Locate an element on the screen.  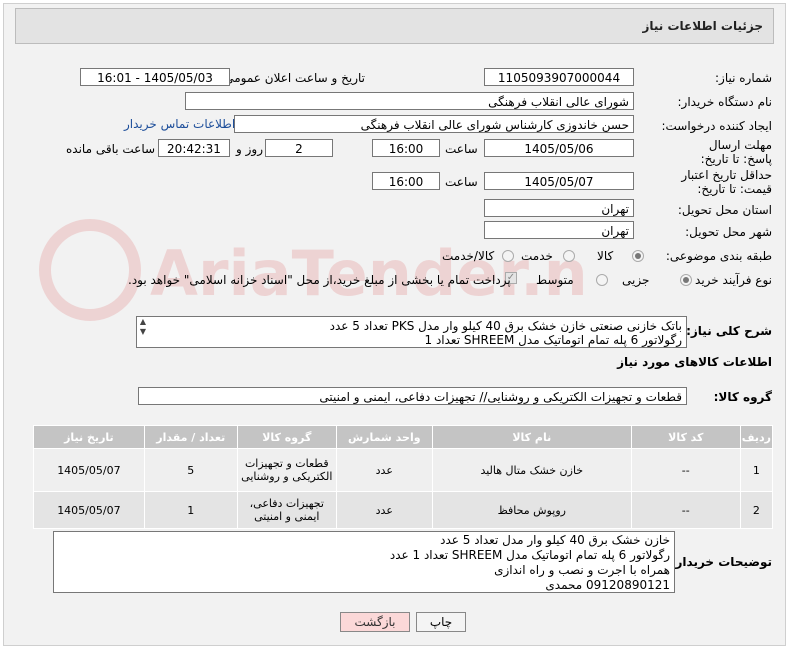
cell-row-num: 1 is located at coordinates (756, 470).